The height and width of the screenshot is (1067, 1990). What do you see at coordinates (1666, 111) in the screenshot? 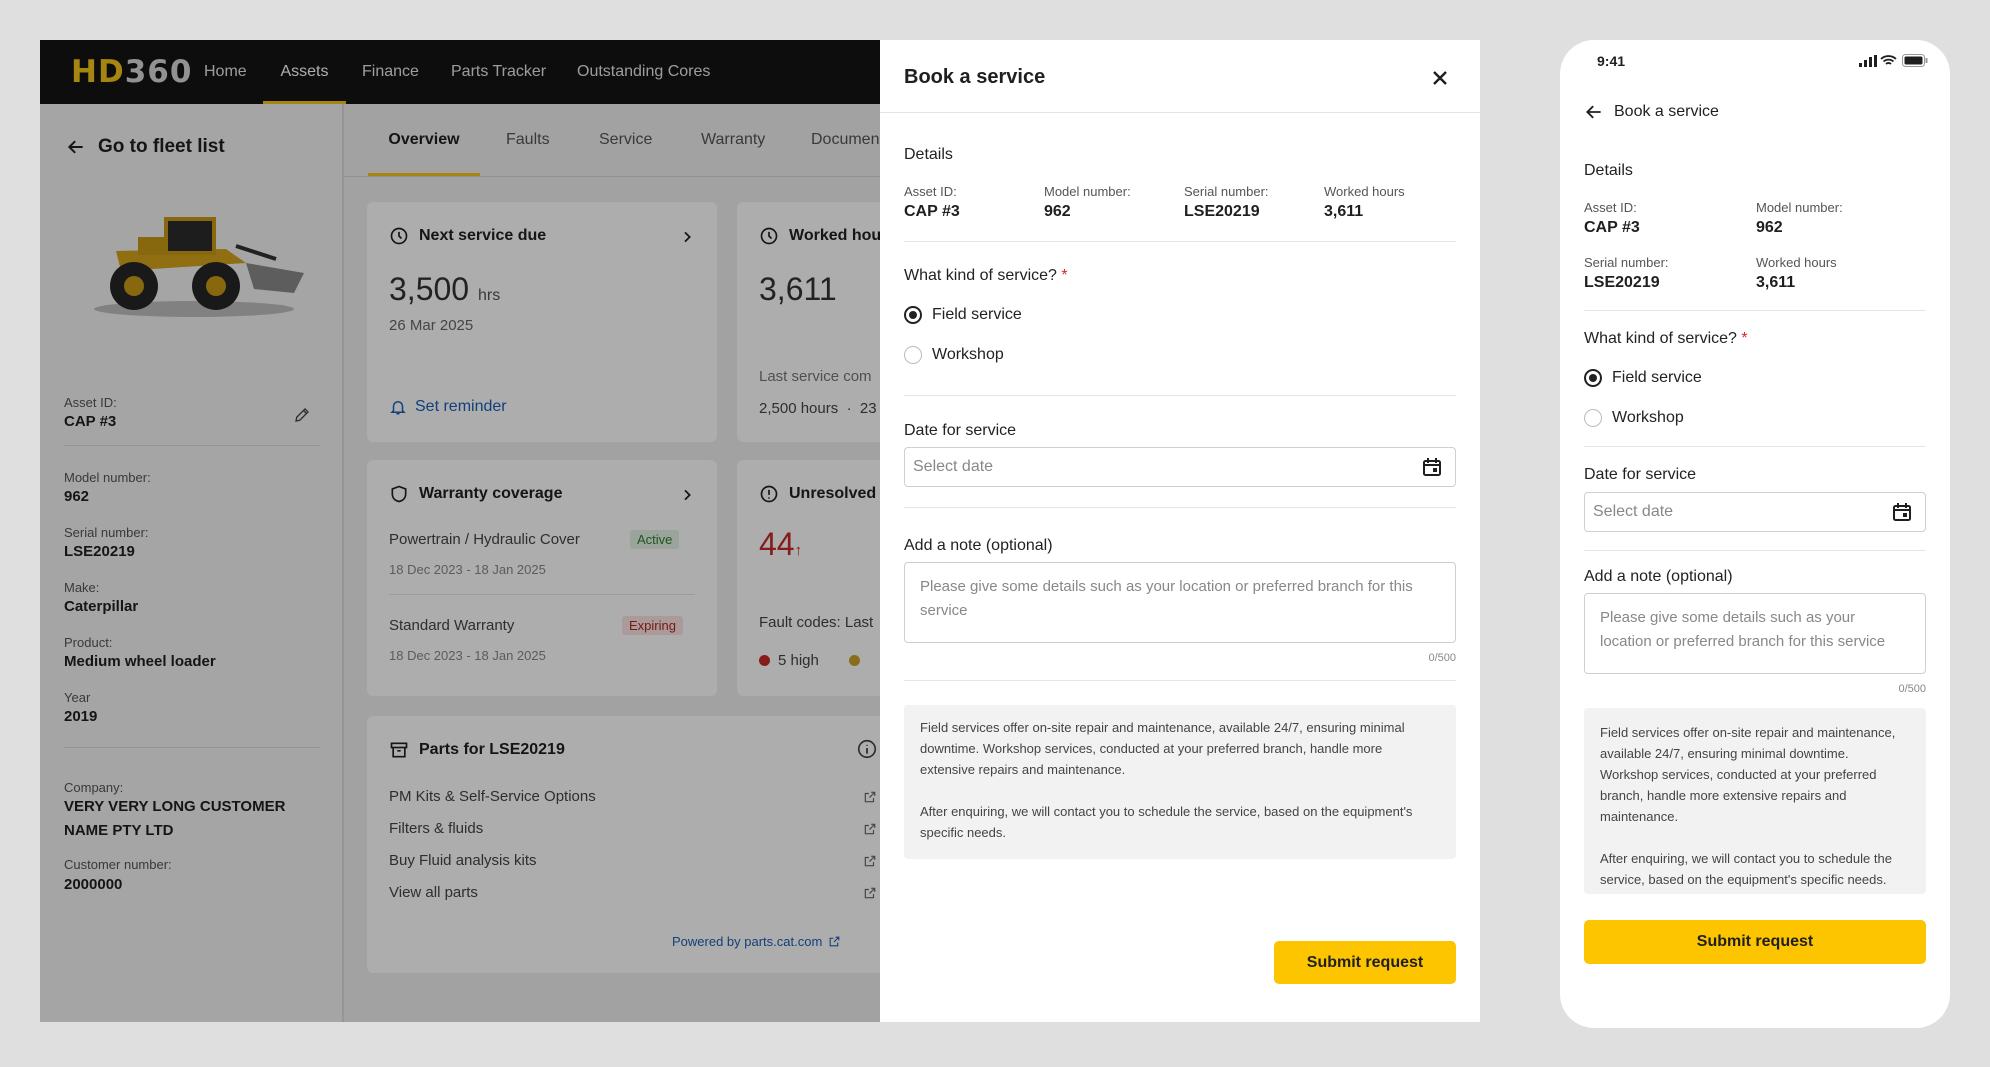
I see `mobile-title: Book a service` at bounding box center [1666, 111].